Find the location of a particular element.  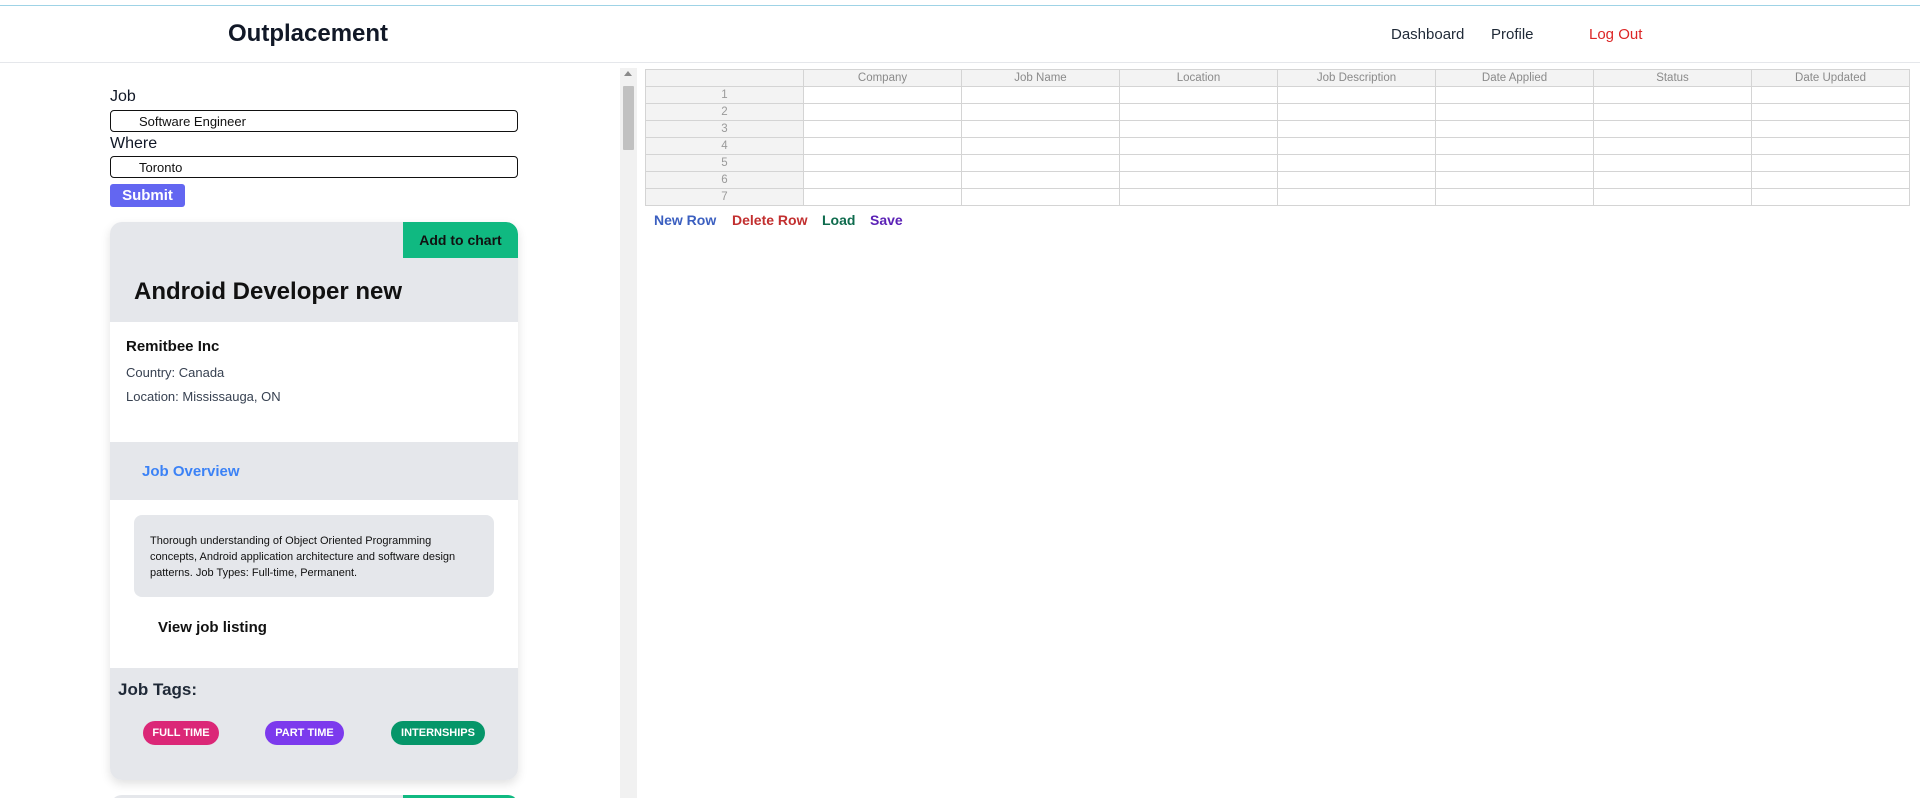

row-number: 6 is located at coordinates (724, 180).